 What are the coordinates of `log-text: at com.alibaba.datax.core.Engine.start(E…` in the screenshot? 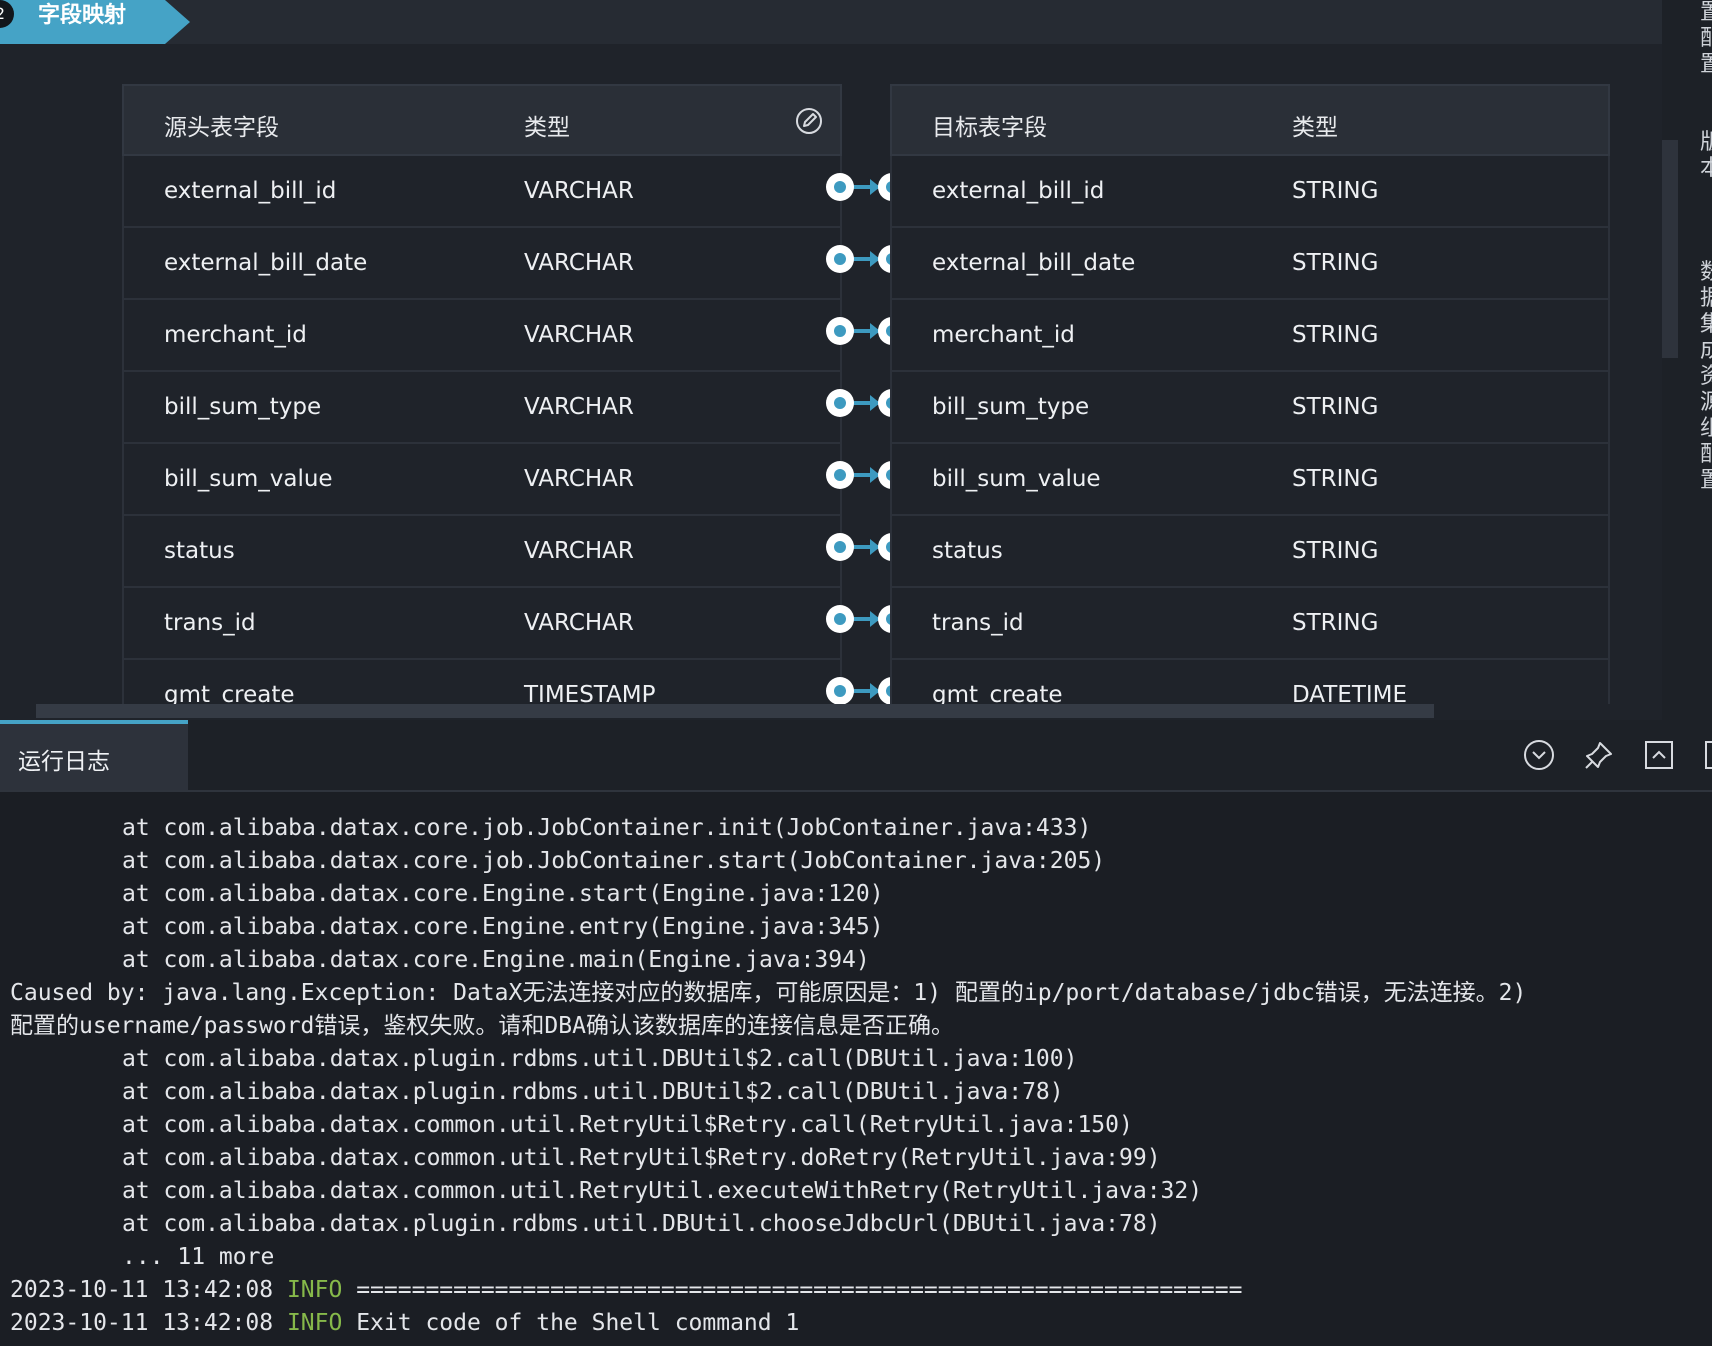 It's located at (503, 894).